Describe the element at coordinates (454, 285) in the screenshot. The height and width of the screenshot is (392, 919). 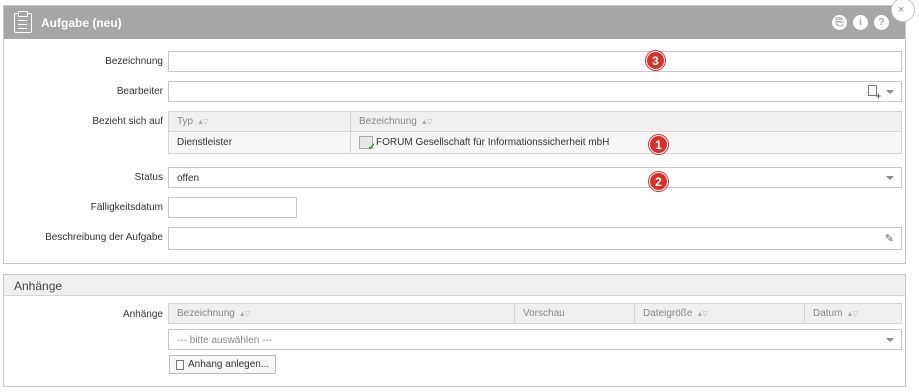
I see `attachments-section-title: Anhänge` at that location.